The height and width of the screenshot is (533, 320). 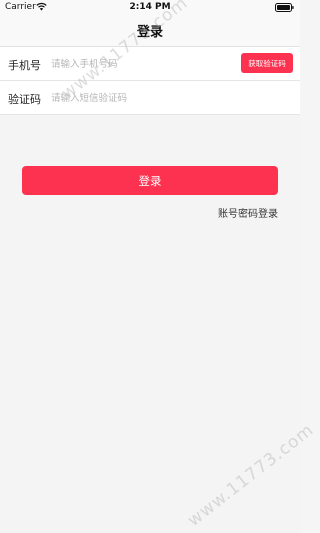 What do you see at coordinates (141, 64) in the screenshot?
I see `phone-input` at bounding box center [141, 64].